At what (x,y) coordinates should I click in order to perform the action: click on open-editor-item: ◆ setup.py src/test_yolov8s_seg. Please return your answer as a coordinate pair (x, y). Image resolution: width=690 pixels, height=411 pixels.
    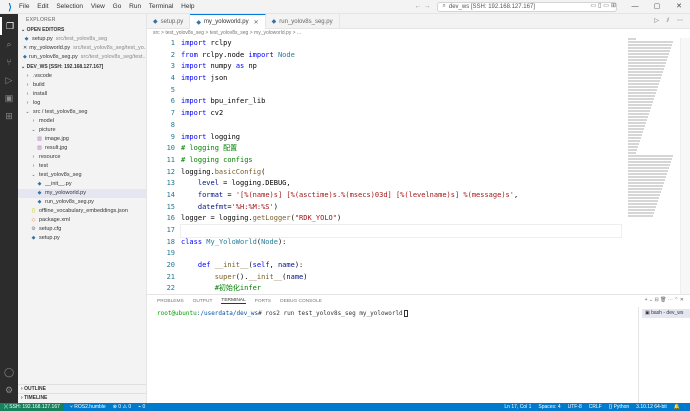
    Looking at the image, I should click on (82, 39).